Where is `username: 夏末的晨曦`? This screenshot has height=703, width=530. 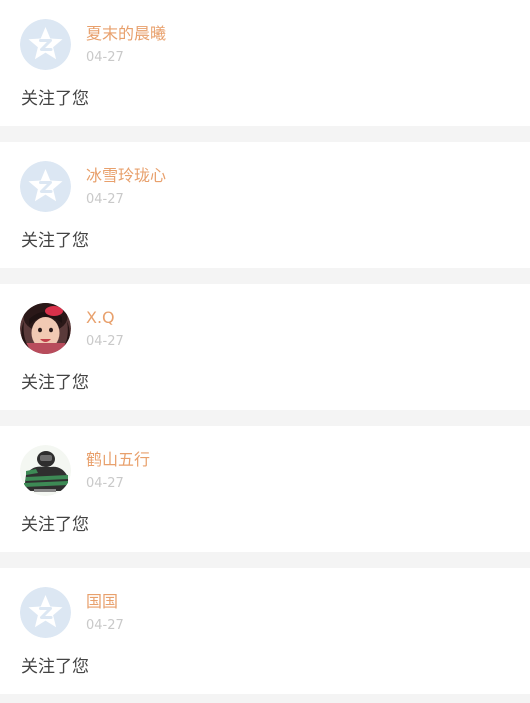 username: 夏末的晨曦 is located at coordinates (126, 34).